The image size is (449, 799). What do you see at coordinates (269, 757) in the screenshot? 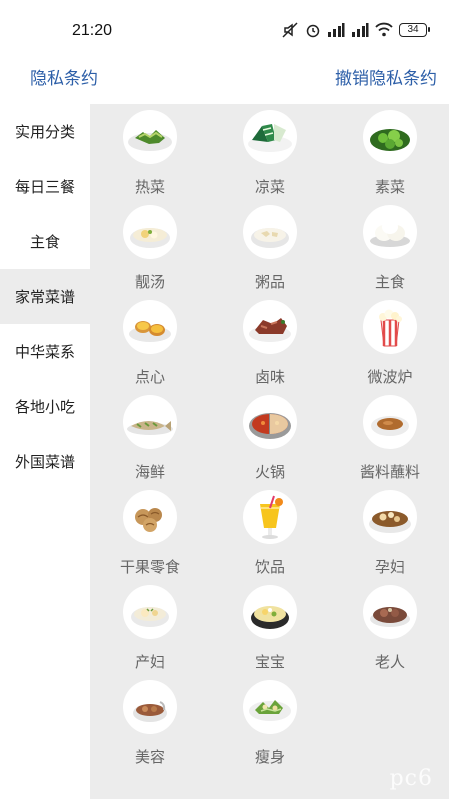
I see `category-label: 瘦身` at bounding box center [269, 757].